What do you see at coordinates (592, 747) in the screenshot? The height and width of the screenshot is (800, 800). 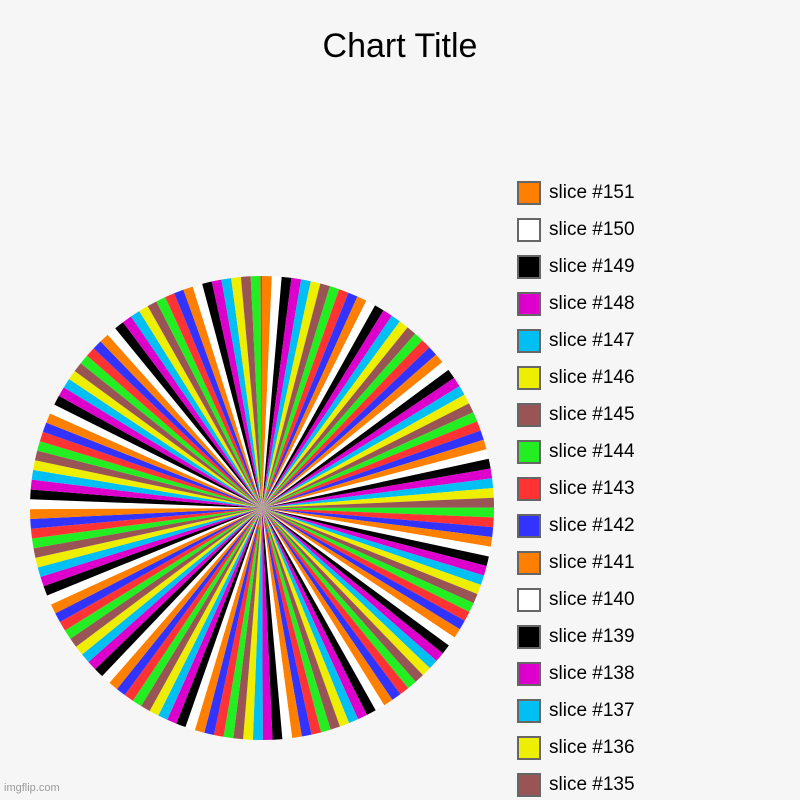 I see `legend-label: slice #136` at bounding box center [592, 747].